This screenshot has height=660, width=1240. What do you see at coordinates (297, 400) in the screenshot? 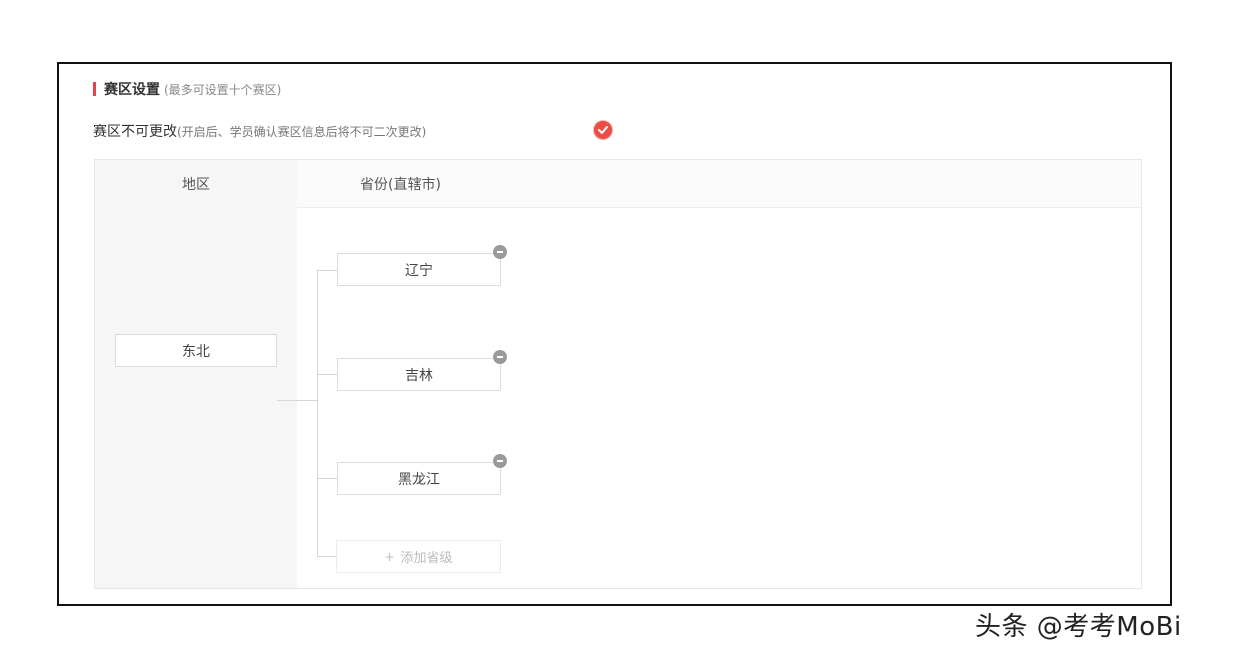
I see `connector-horizontal-main` at bounding box center [297, 400].